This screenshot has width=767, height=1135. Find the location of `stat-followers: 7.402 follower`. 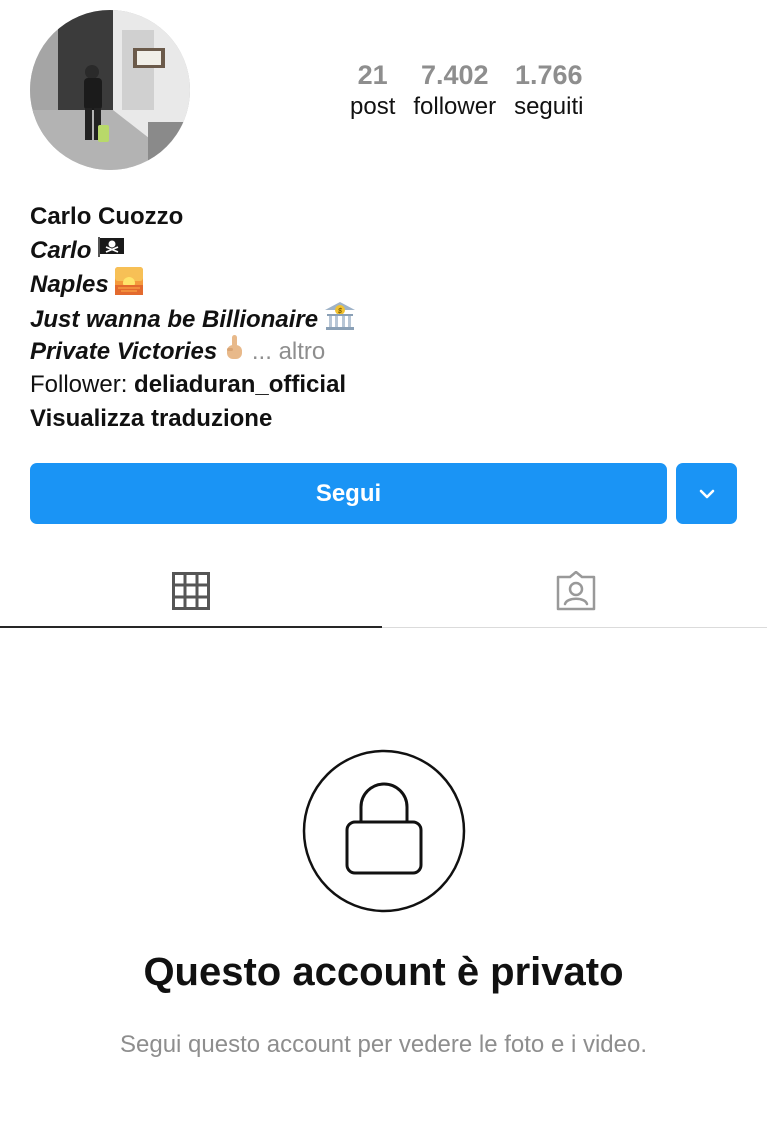

stat-followers: 7.402 follower is located at coordinates (454, 90).